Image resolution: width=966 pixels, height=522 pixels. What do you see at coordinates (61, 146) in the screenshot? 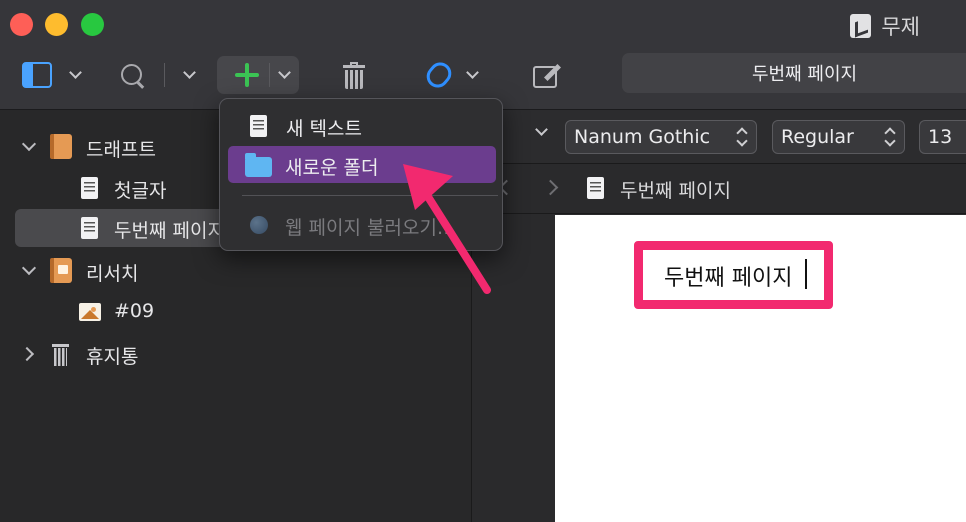
I see `draft-folder-icon` at bounding box center [61, 146].